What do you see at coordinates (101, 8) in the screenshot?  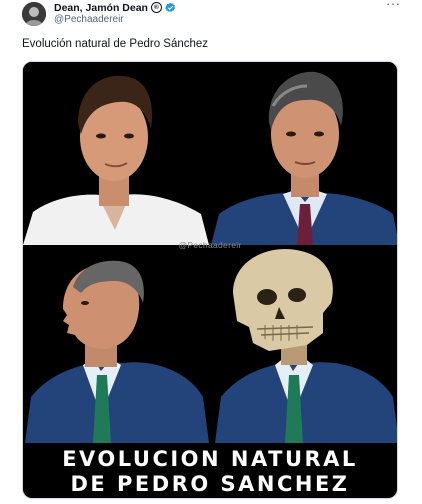 I see `display-name: Dean, Jamón Dean` at bounding box center [101, 8].